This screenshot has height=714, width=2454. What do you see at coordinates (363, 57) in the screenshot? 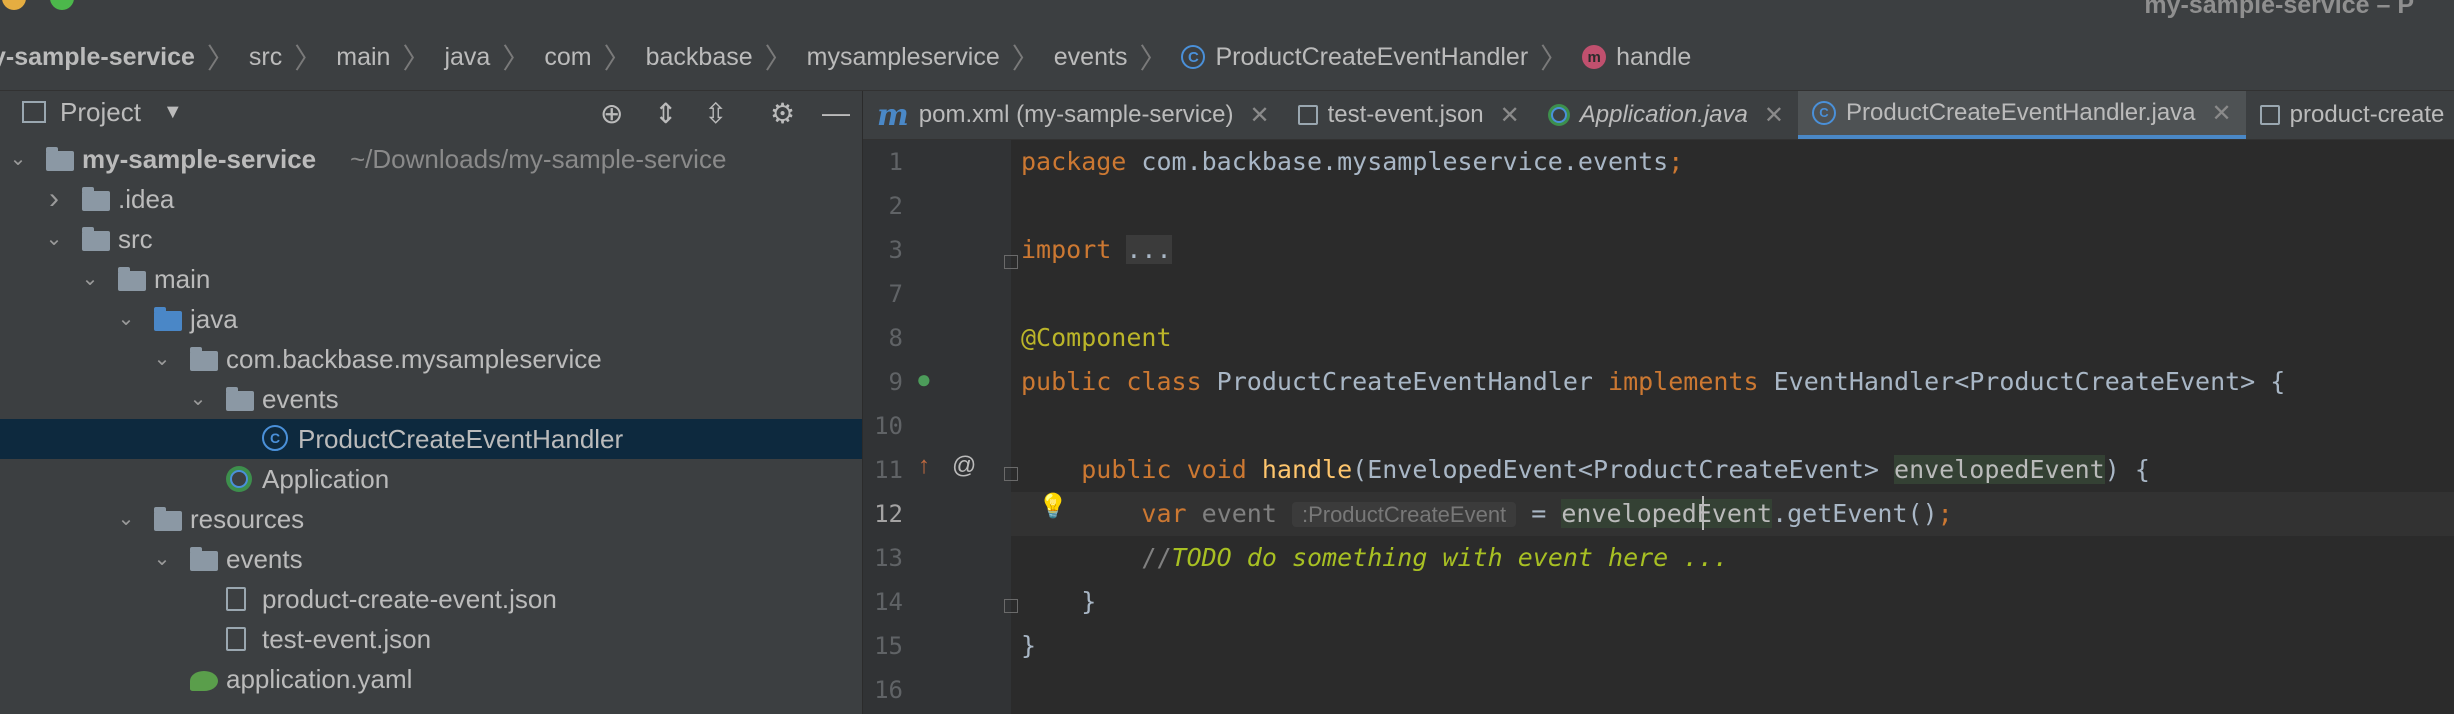
I see `breadcrumb-item: main` at bounding box center [363, 57].